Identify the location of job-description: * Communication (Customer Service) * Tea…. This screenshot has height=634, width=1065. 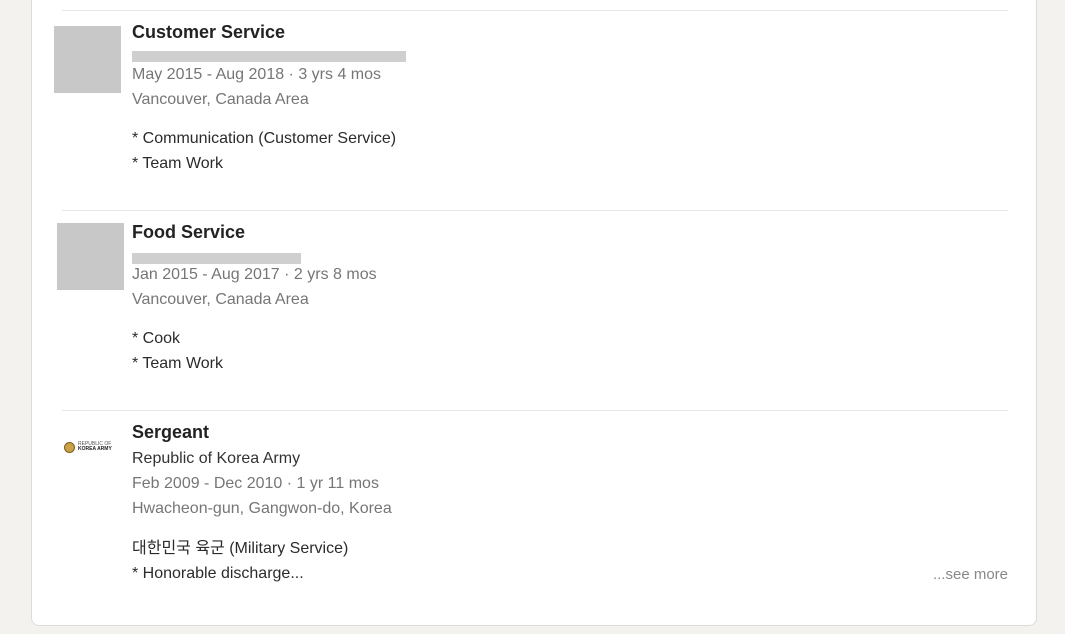
(264, 151).